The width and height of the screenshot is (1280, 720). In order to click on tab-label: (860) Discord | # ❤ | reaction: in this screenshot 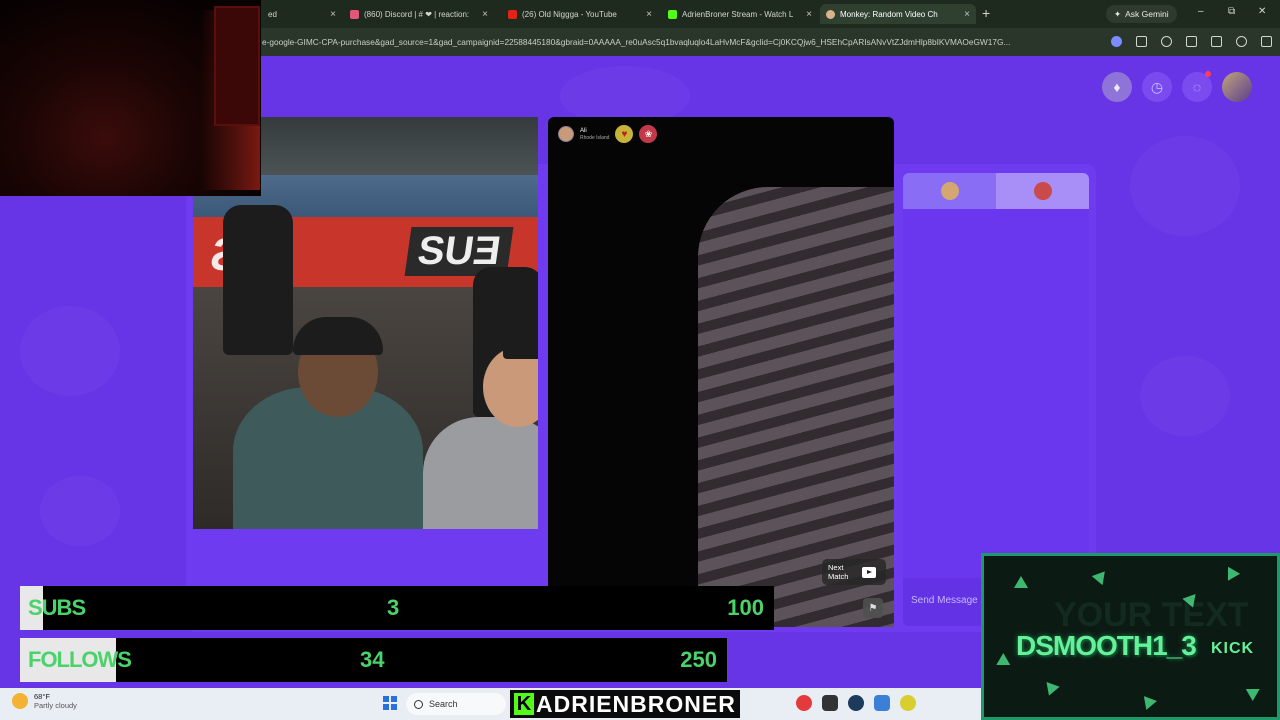, I will do `click(417, 14)`.